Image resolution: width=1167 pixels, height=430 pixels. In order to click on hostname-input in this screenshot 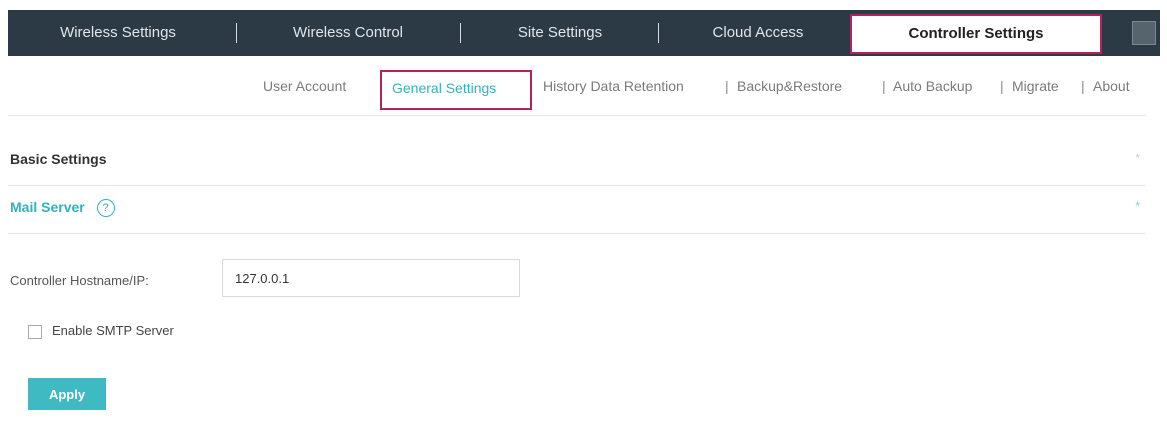, I will do `click(371, 278)`.